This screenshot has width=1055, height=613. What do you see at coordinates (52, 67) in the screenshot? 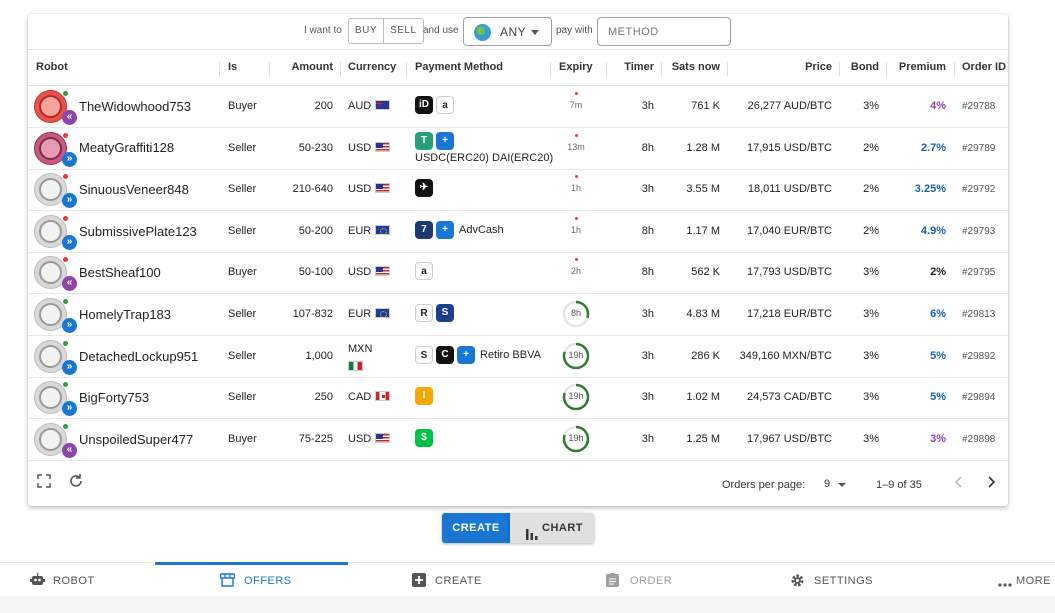
I see `col-robot: Robot` at bounding box center [52, 67].